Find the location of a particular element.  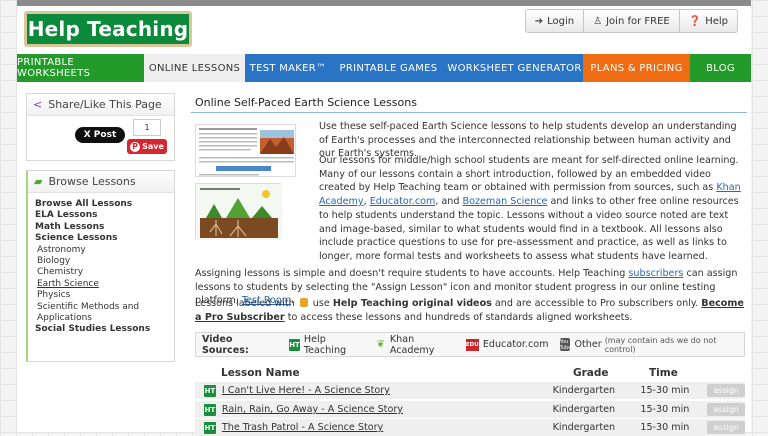

browse-header: ▰ Browse Lessons is located at coordinates (101, 182).